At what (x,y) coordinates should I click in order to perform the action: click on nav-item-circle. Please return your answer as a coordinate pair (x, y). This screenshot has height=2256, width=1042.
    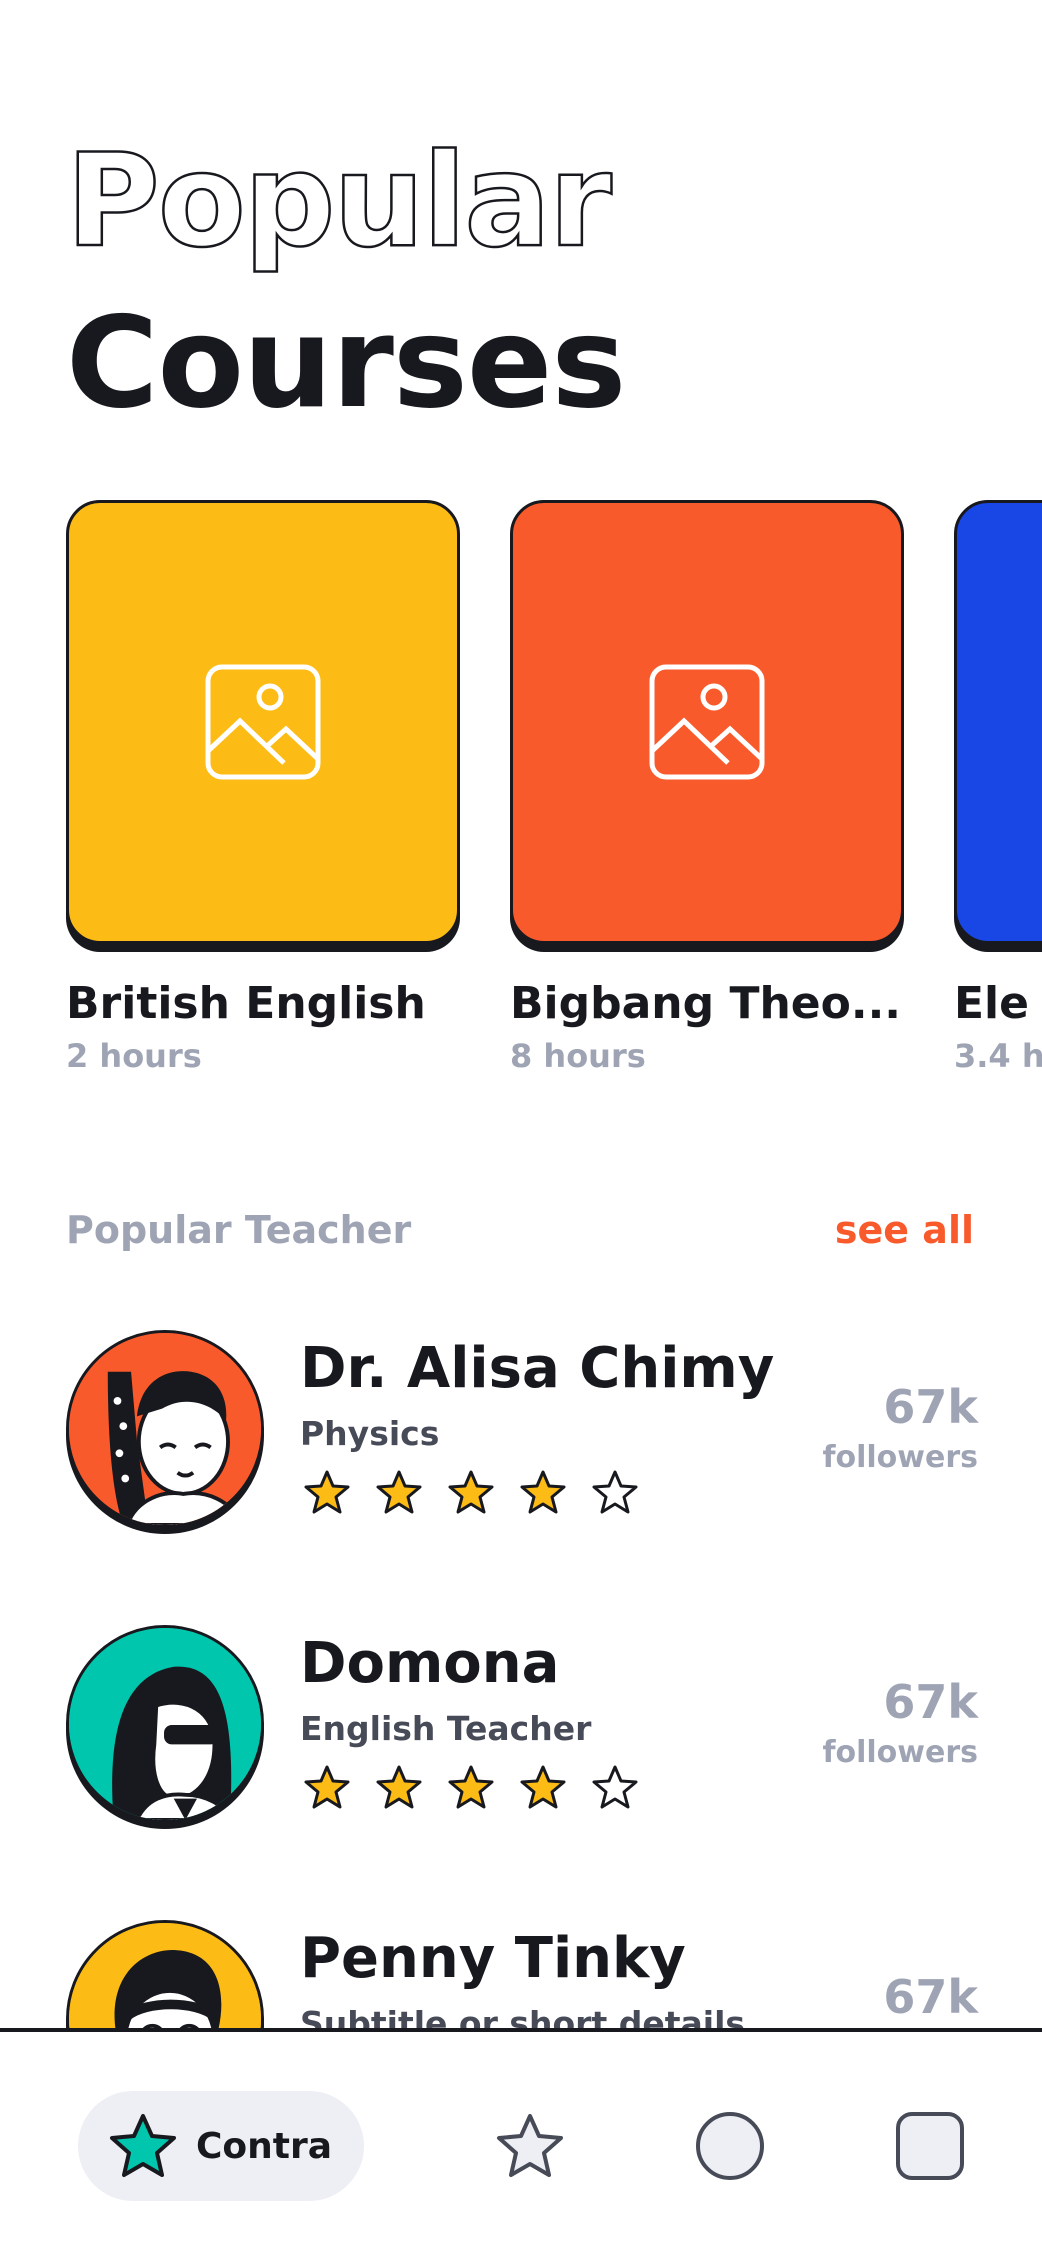
    Looking at the image, I should click on (730, 2146).